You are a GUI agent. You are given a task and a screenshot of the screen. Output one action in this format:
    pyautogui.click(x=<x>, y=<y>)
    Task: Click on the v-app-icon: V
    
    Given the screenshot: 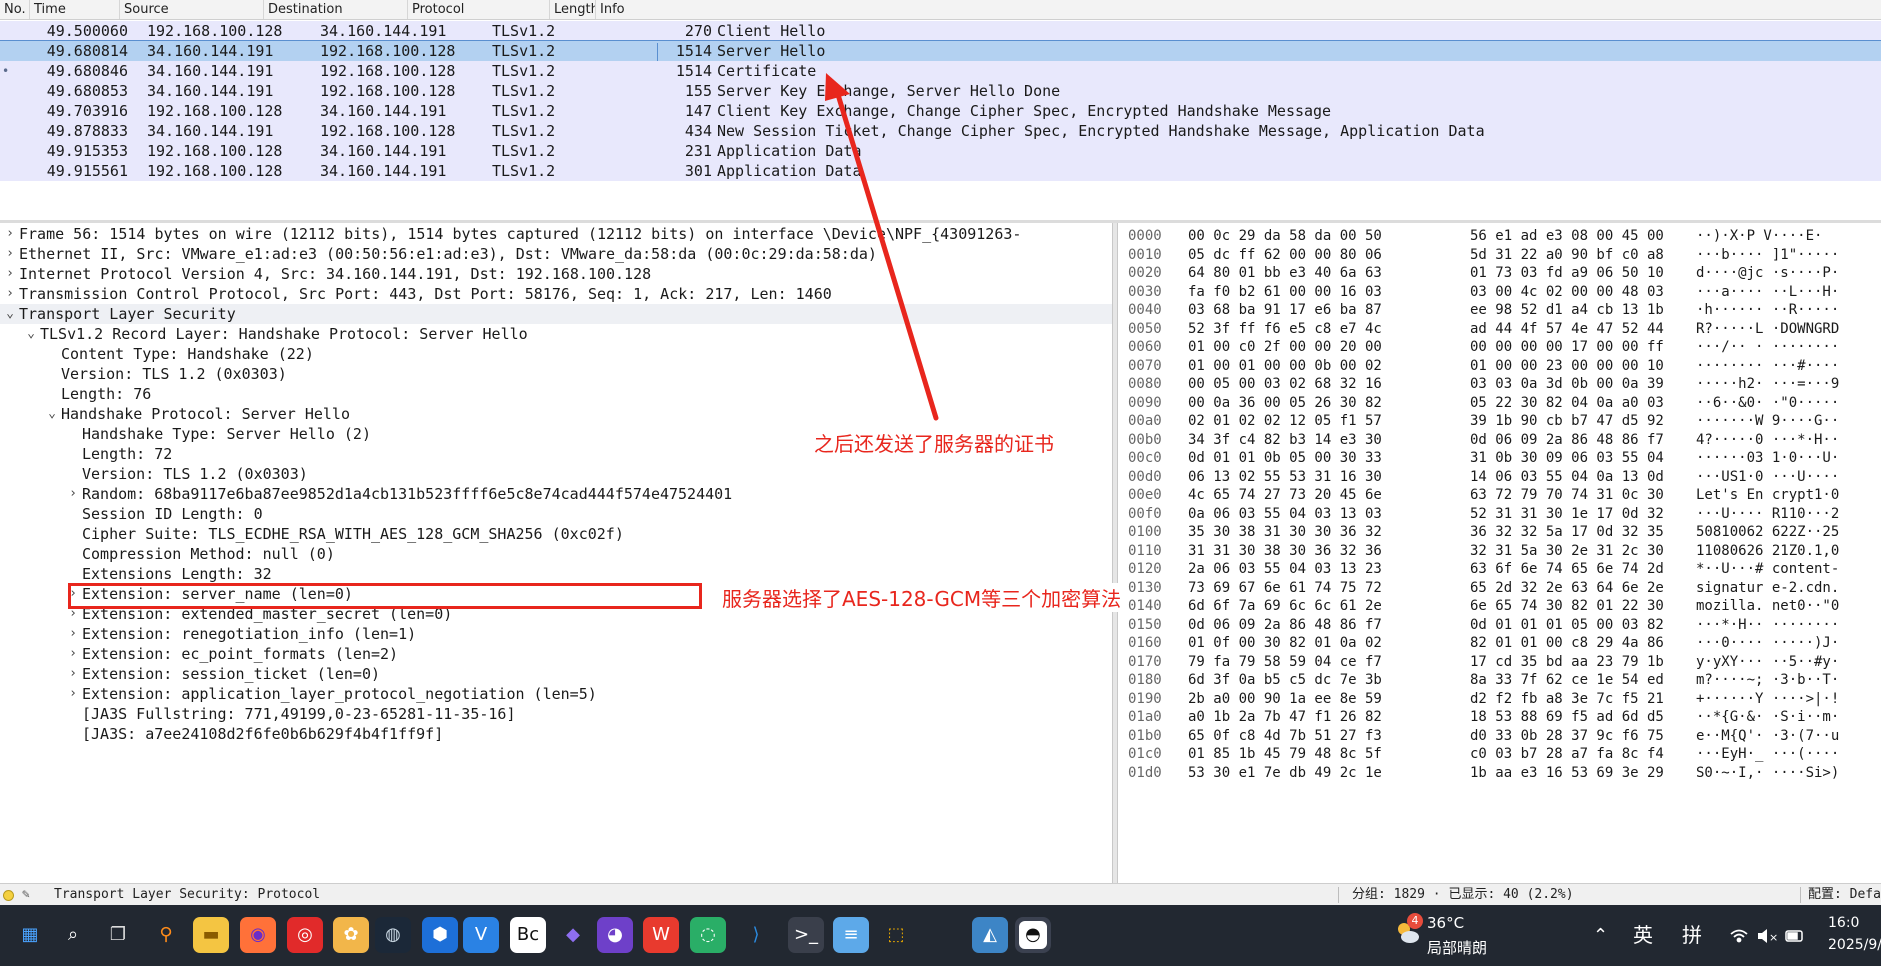 What is the action you would take?
    pyautogui.click(x=481, y=935)
    